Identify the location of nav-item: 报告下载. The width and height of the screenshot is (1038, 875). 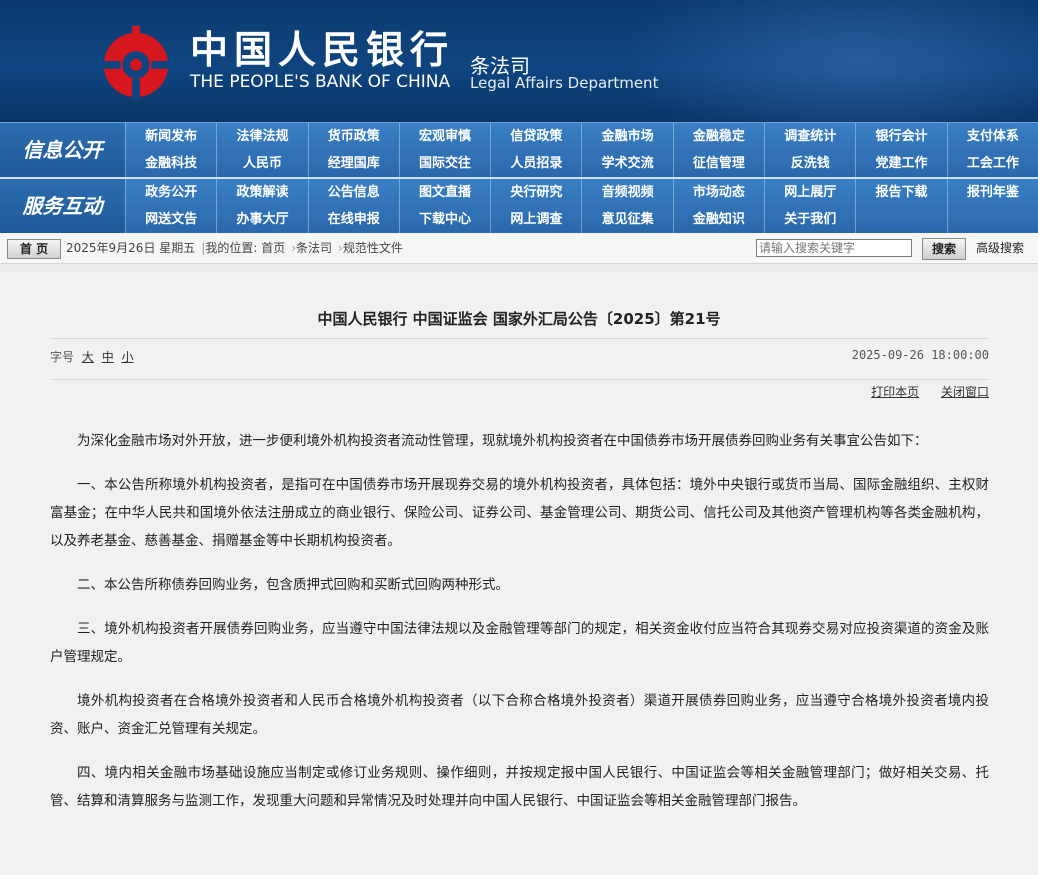
(900, 192).